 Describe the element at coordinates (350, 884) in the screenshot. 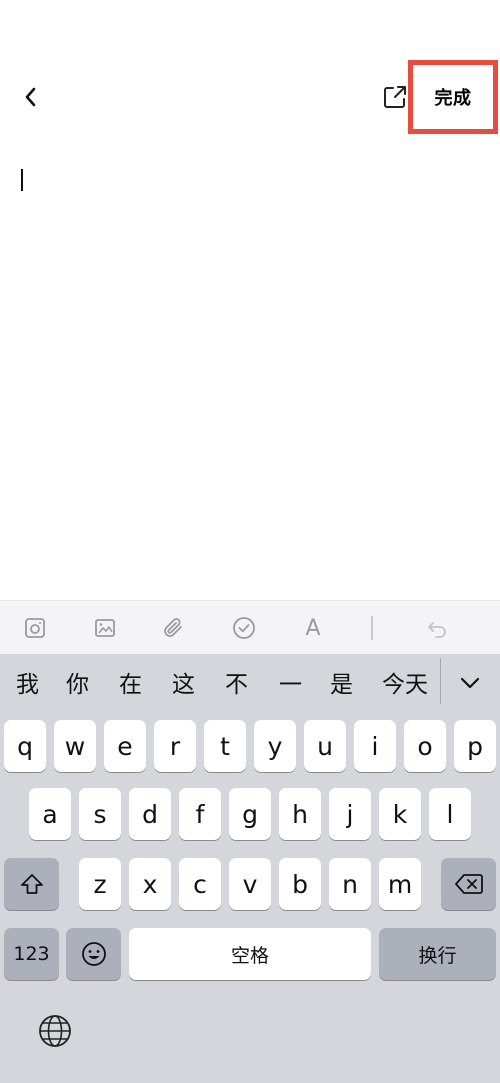

I see `key-n: n` at that location.